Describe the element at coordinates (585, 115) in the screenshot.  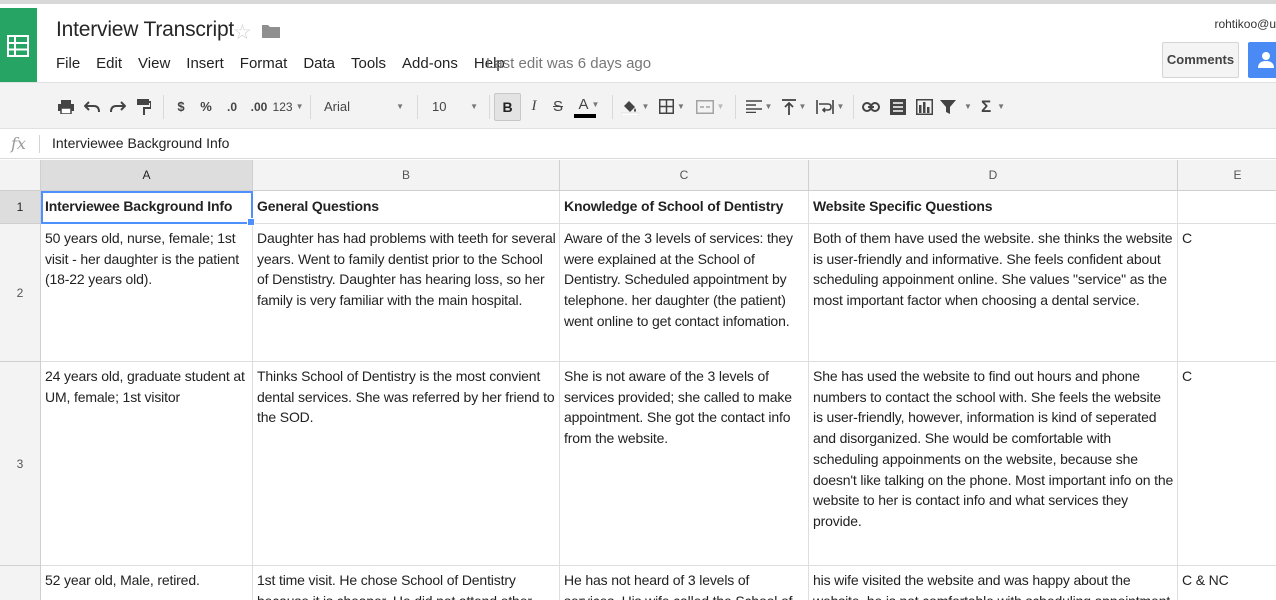
I see `text-color-swatch` at that location.